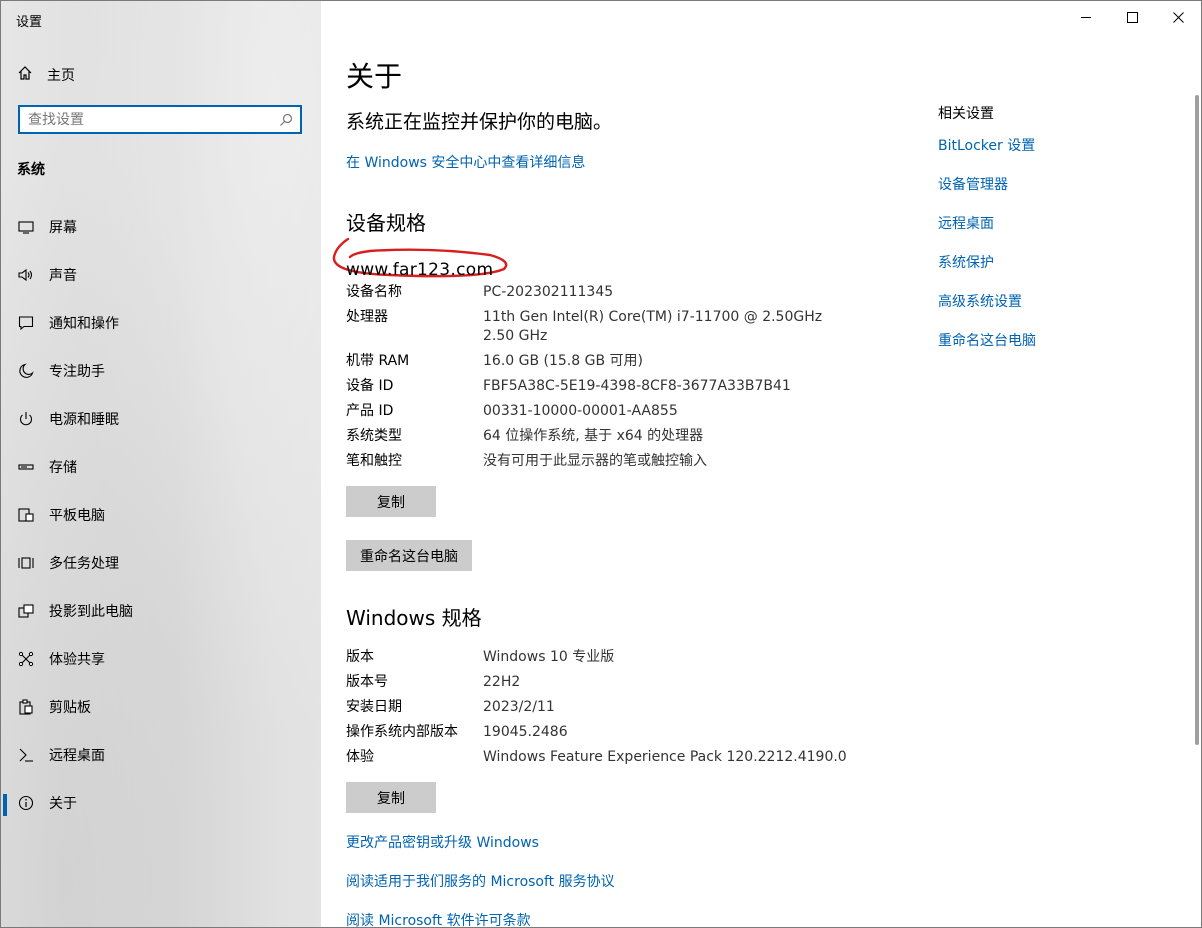 The width and height of the screenshot is (1202, 928). What do you see at coordinates (29, 22) in the screenshot?
I see `window-title: 设置` at bounding box center [29, 22].